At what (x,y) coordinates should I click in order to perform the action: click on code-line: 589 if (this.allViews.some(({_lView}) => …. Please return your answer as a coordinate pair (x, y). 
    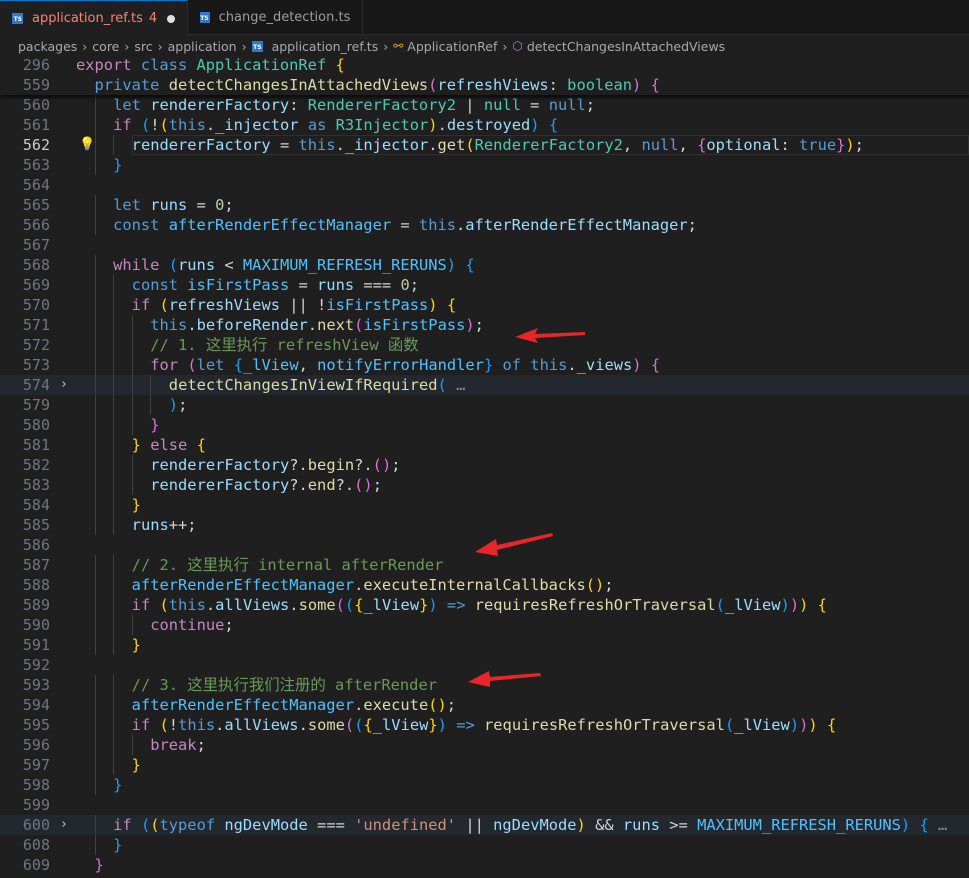
    Looking at the image, I should click on (484, 605).